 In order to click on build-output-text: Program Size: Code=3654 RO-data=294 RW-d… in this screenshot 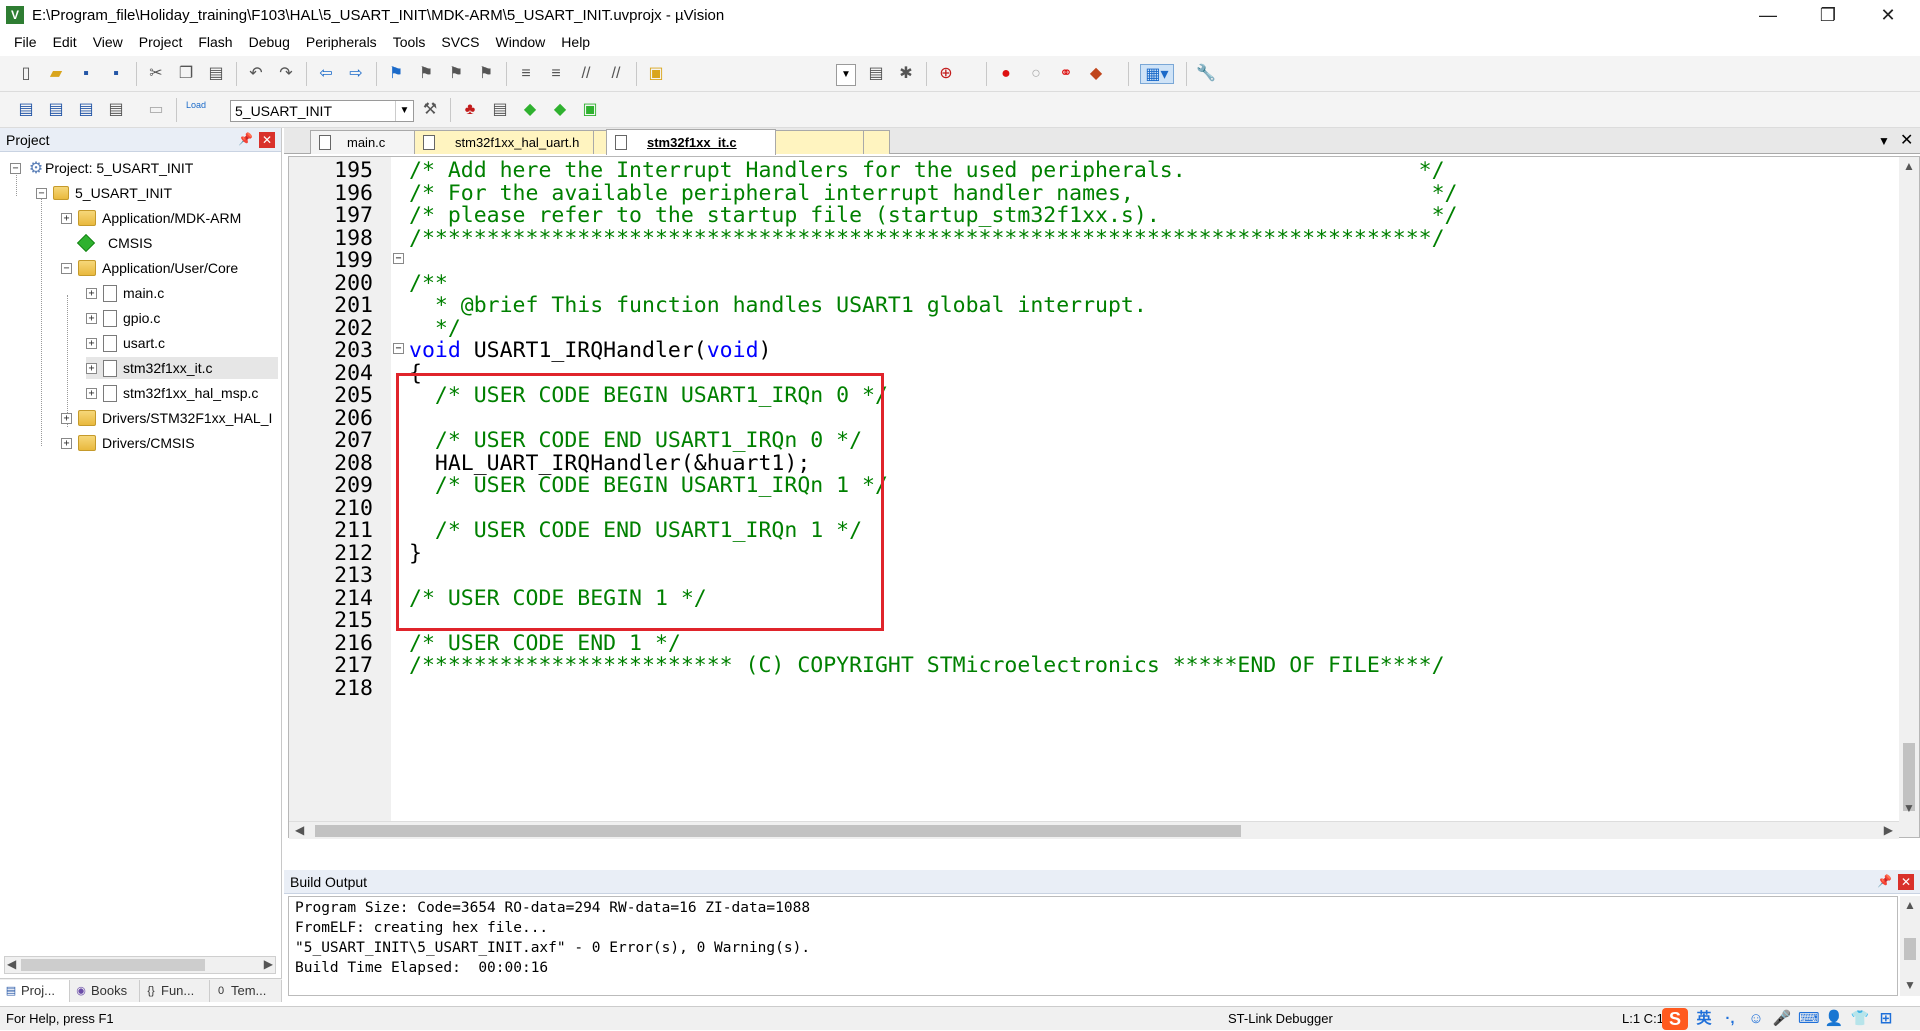, I will do `click(1093, 946)`.